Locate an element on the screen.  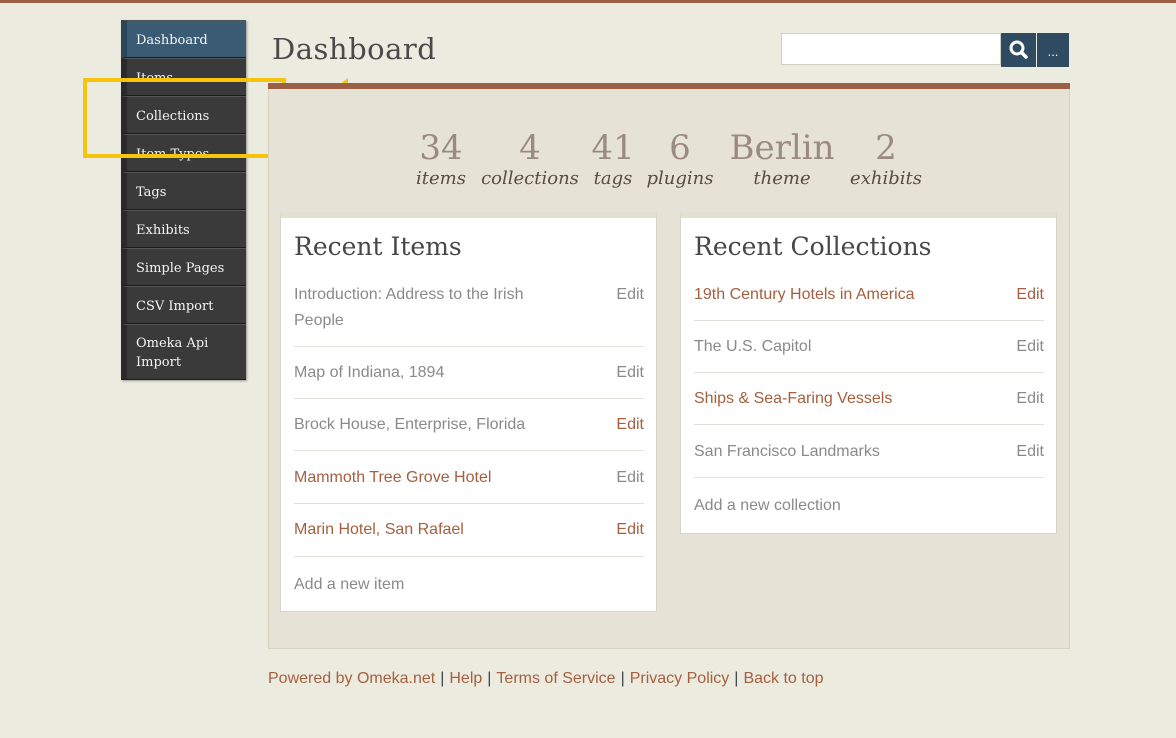
nav-item-dashboard: Dashboard is located at coordinates (183, 39).